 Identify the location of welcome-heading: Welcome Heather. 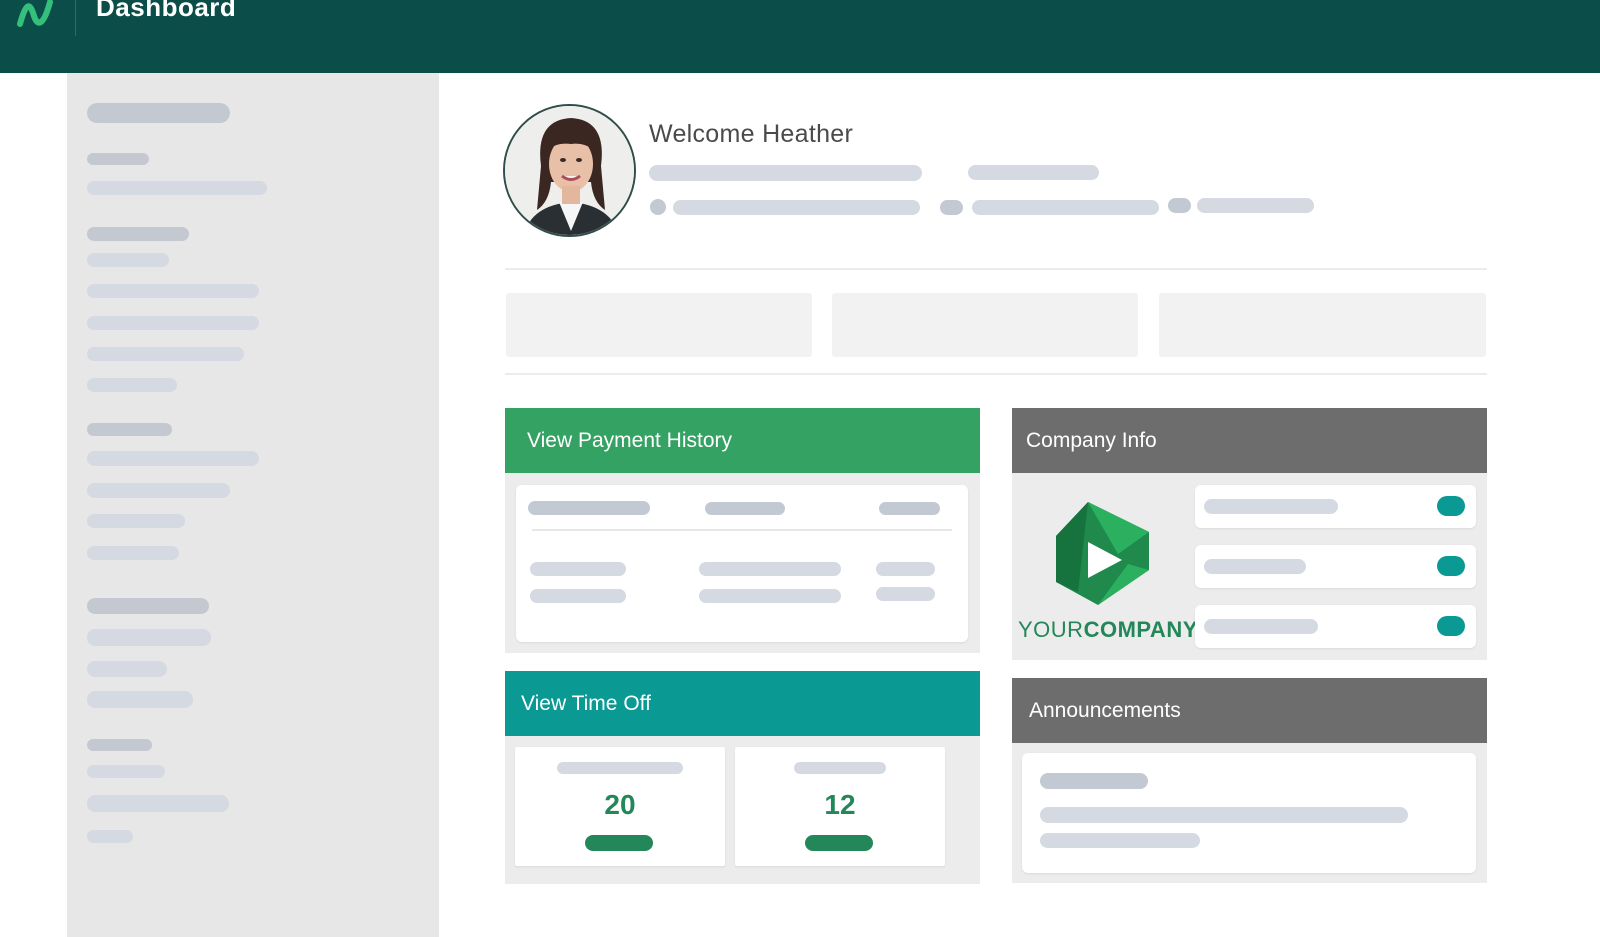
(751, 134).